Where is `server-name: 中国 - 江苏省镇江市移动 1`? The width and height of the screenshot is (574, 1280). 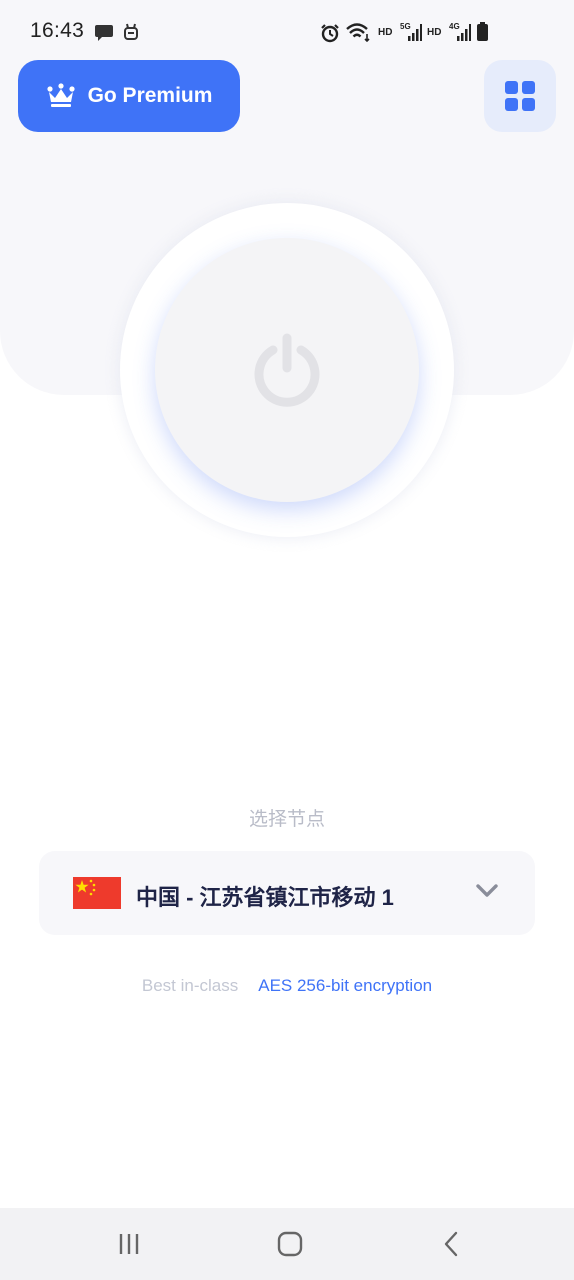
server-name: 中国 - 江苏省镇江市移动 1 is located at coordinates (265, 897).